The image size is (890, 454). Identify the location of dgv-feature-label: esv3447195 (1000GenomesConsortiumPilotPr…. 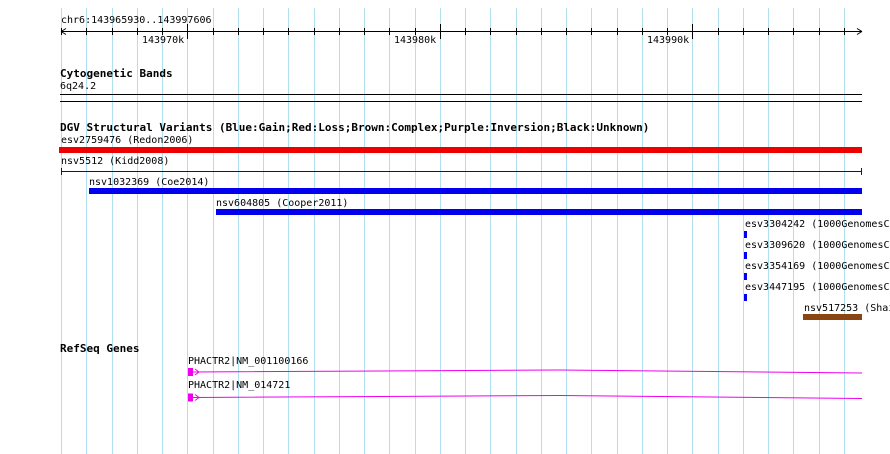
(817, 287).